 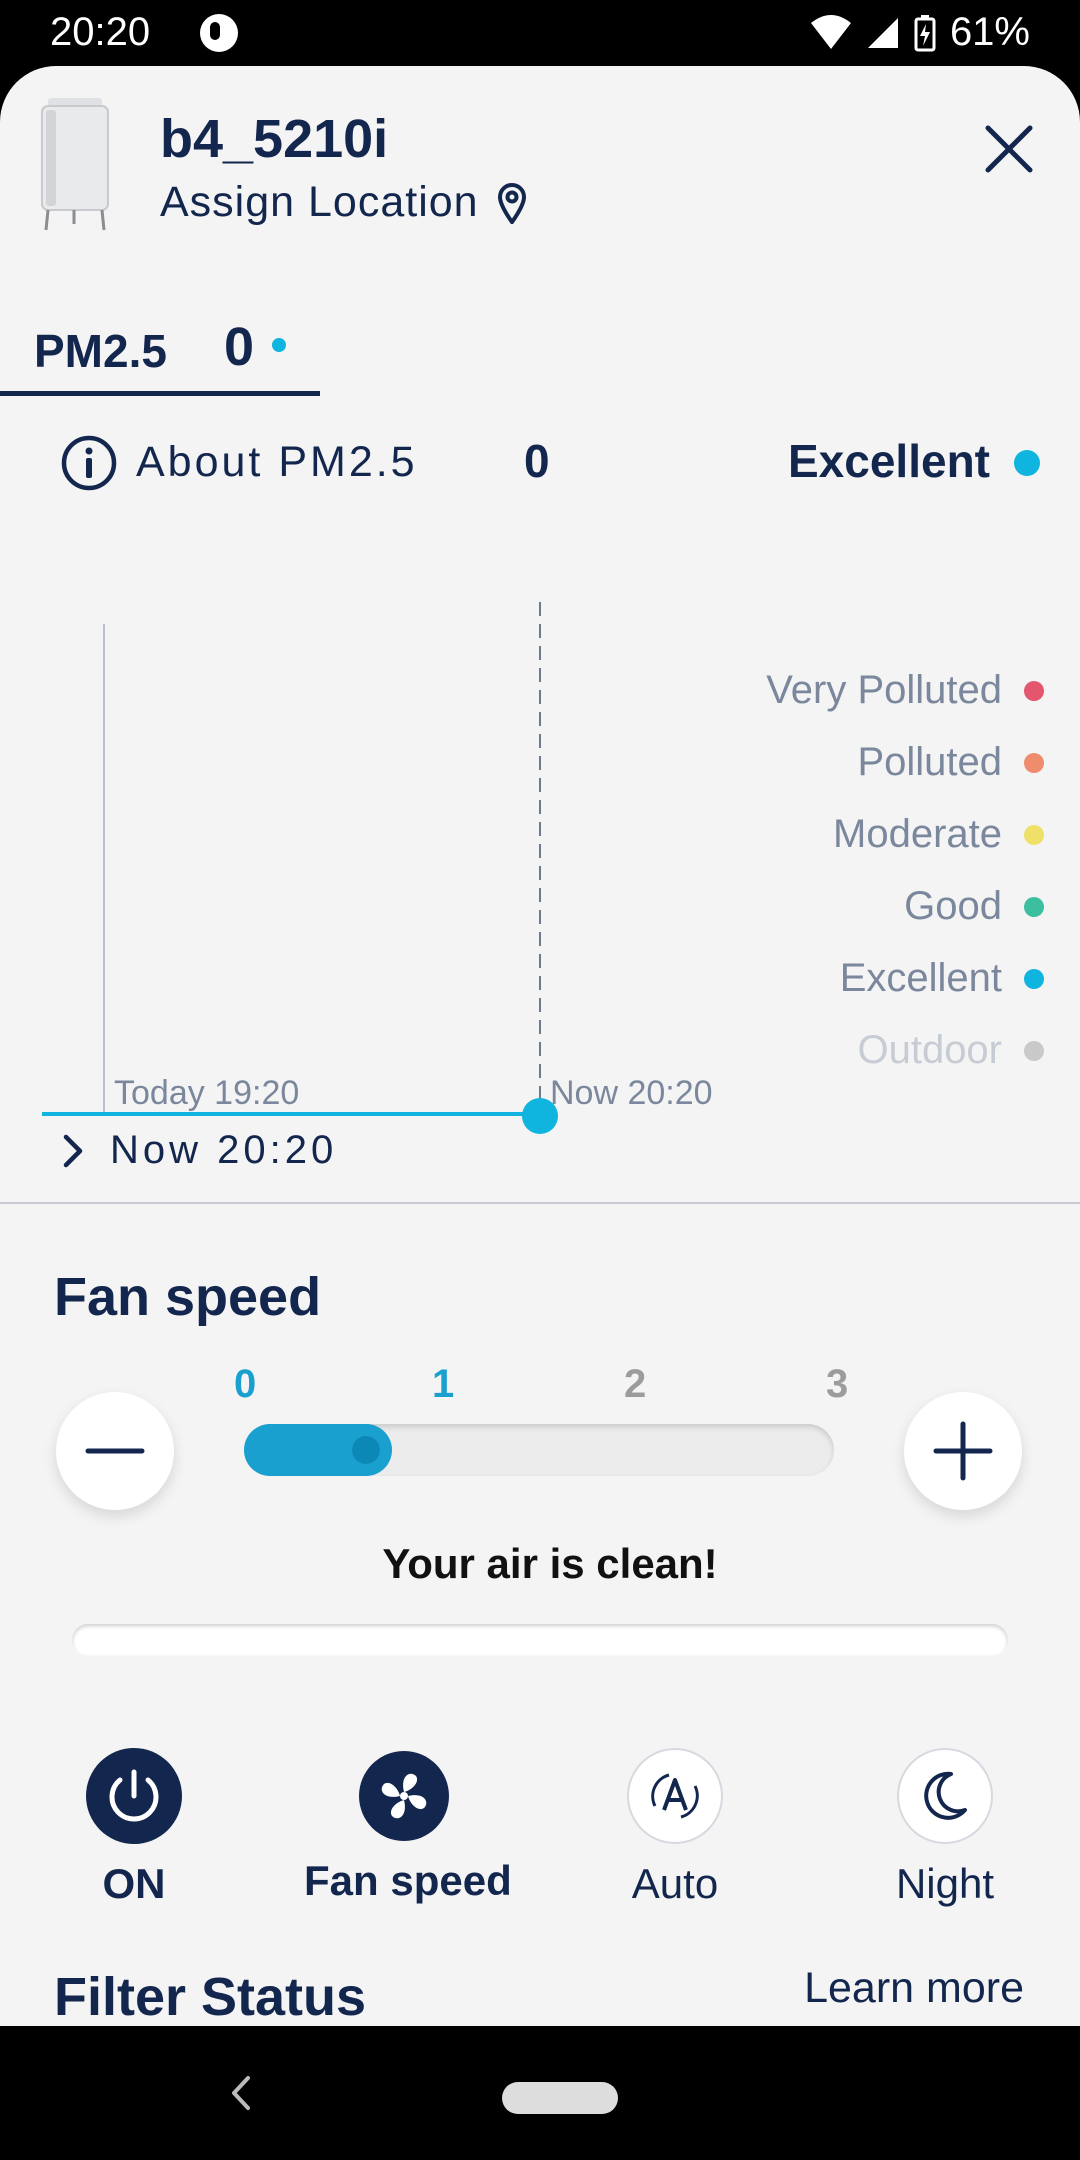 What do you see at coordinates (224, 1150) in the screenshot?
I see `now-details-label: Now 20:20` at bounding box center [224, 1150].